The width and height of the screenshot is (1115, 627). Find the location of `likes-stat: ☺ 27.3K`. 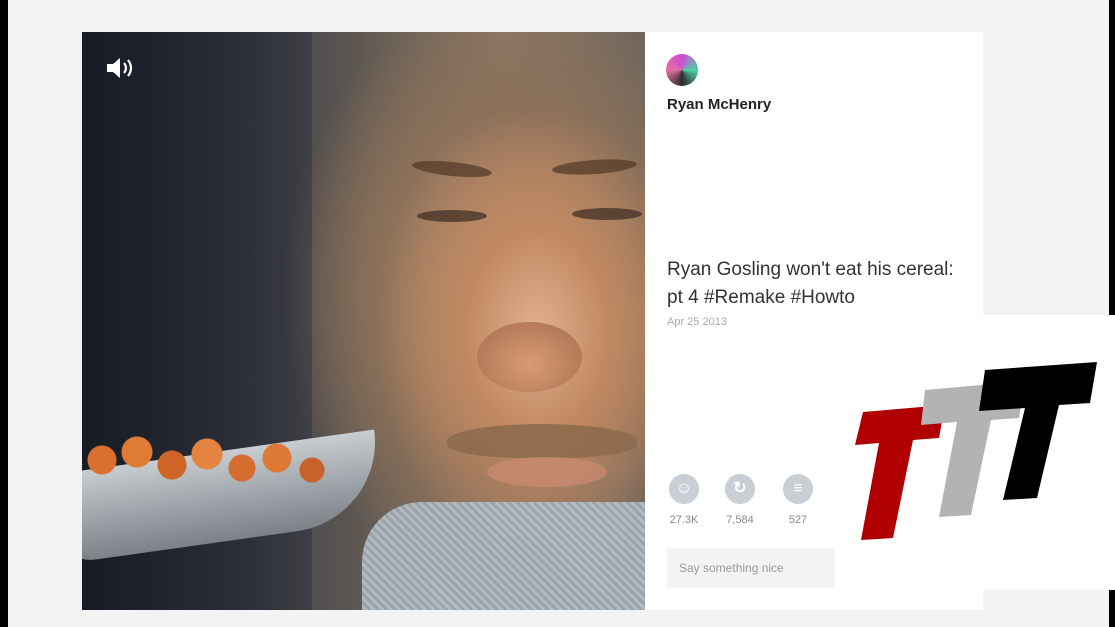

likes-stat: ☺ 27.3K is located at coordinates (684, 500).